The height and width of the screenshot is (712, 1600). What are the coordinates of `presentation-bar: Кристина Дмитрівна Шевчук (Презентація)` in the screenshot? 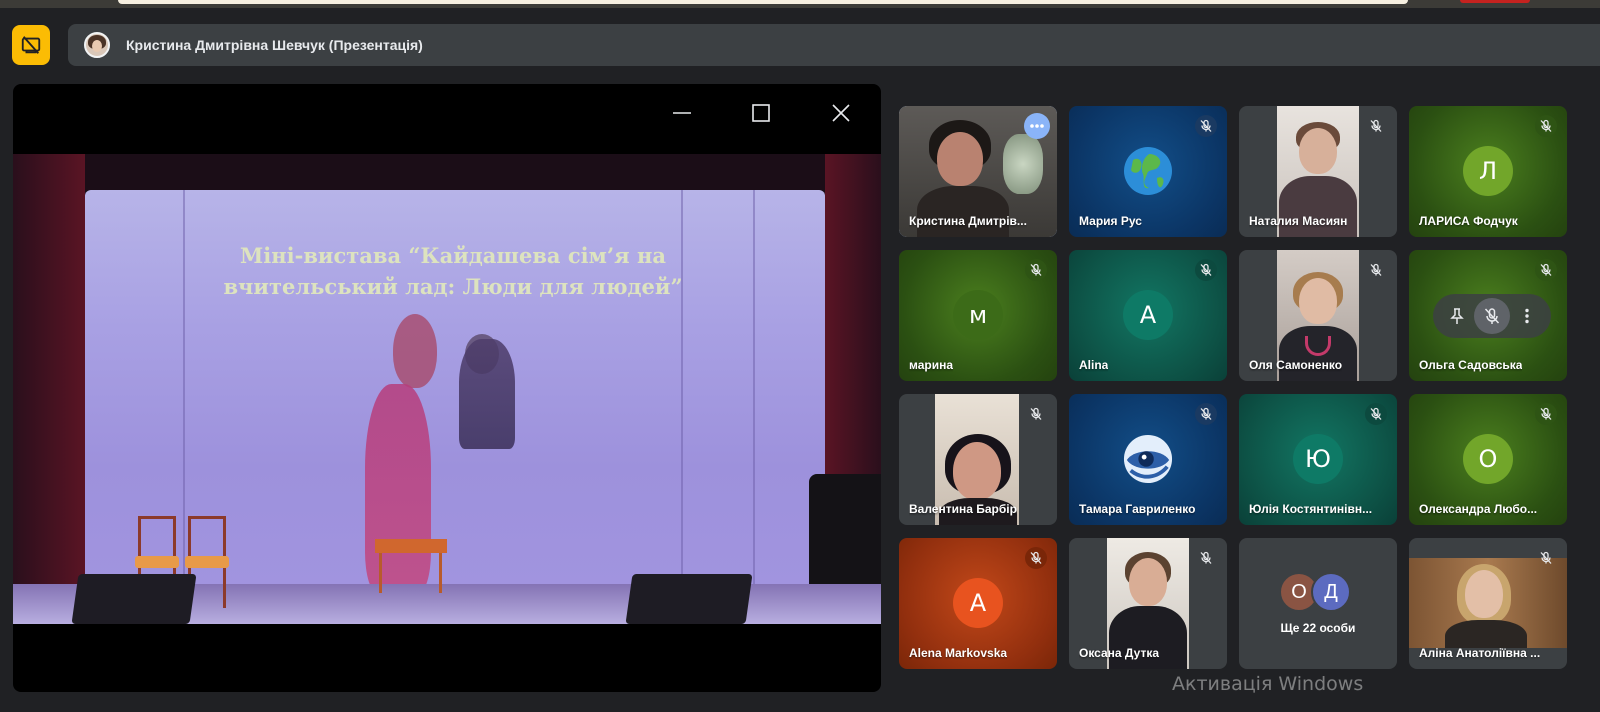 It's located at (834, 45).